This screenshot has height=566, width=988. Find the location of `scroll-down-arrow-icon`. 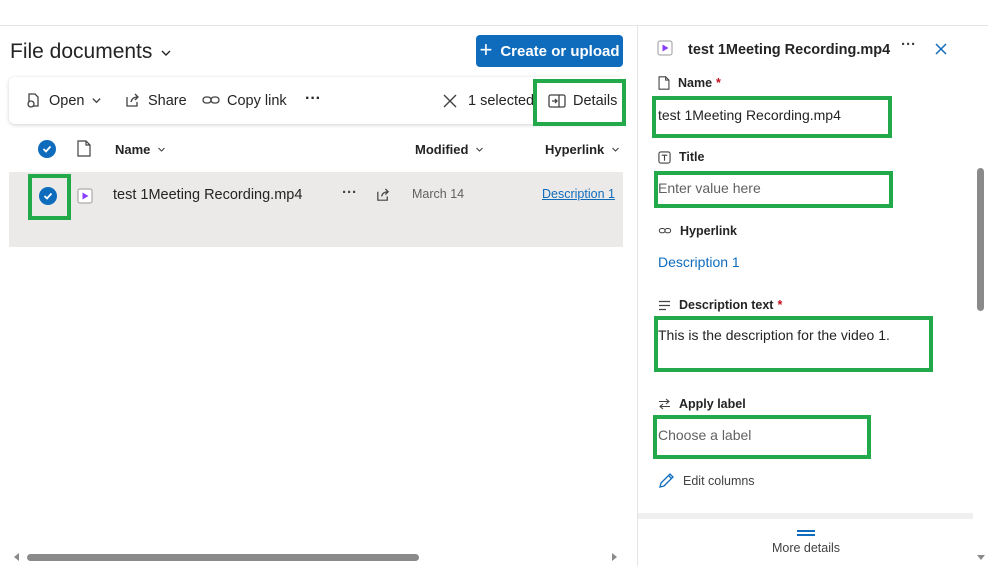

scroll-down-arrow-icon is located at coordinates (981, 557).